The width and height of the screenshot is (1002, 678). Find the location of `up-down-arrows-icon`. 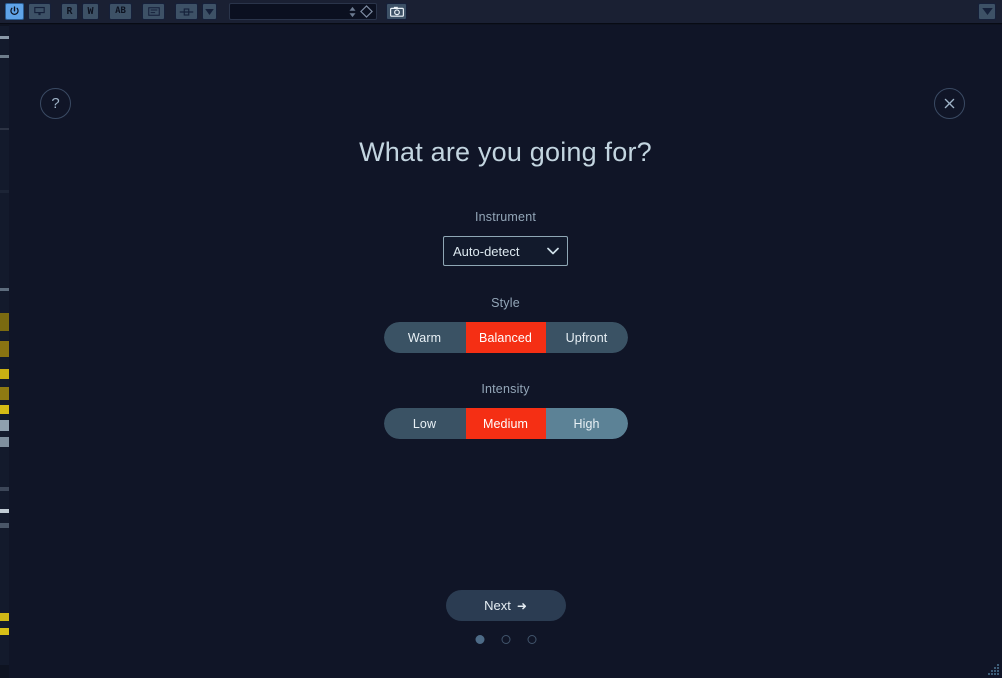

up-down-arrows-icon is located at coordinates (352, 12).